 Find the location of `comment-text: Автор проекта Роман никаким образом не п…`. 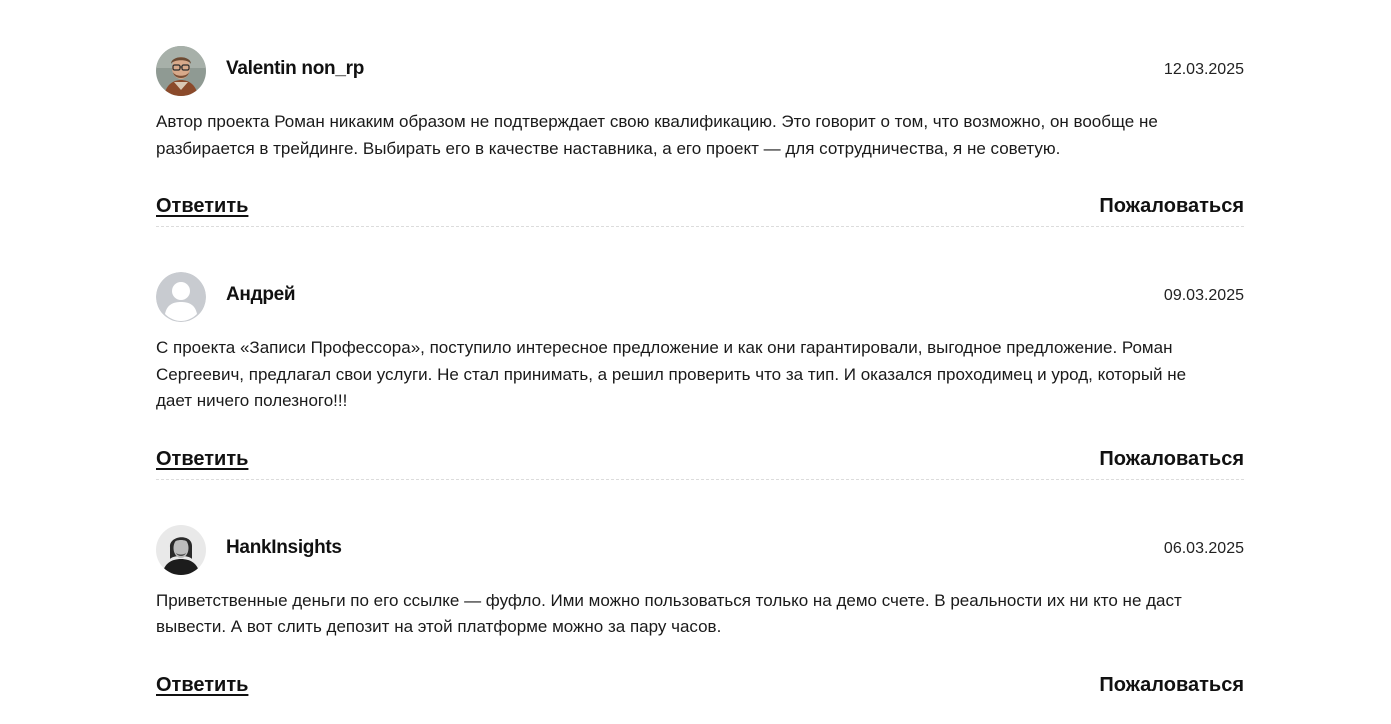

comment-text: Автор проекта Роман никаким образом не п… is located at coordinates (657, 135).